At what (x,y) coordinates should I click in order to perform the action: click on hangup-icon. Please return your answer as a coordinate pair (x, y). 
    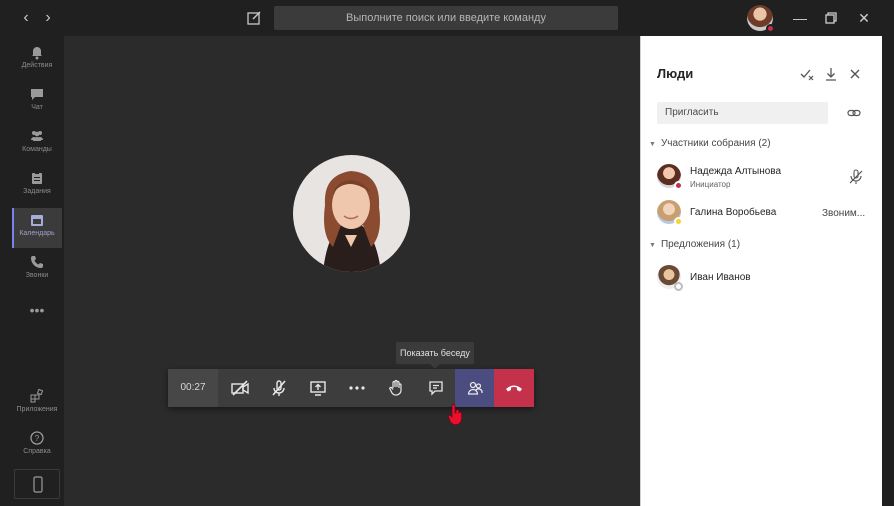
    Looking at the image, I should click on (514, 388).